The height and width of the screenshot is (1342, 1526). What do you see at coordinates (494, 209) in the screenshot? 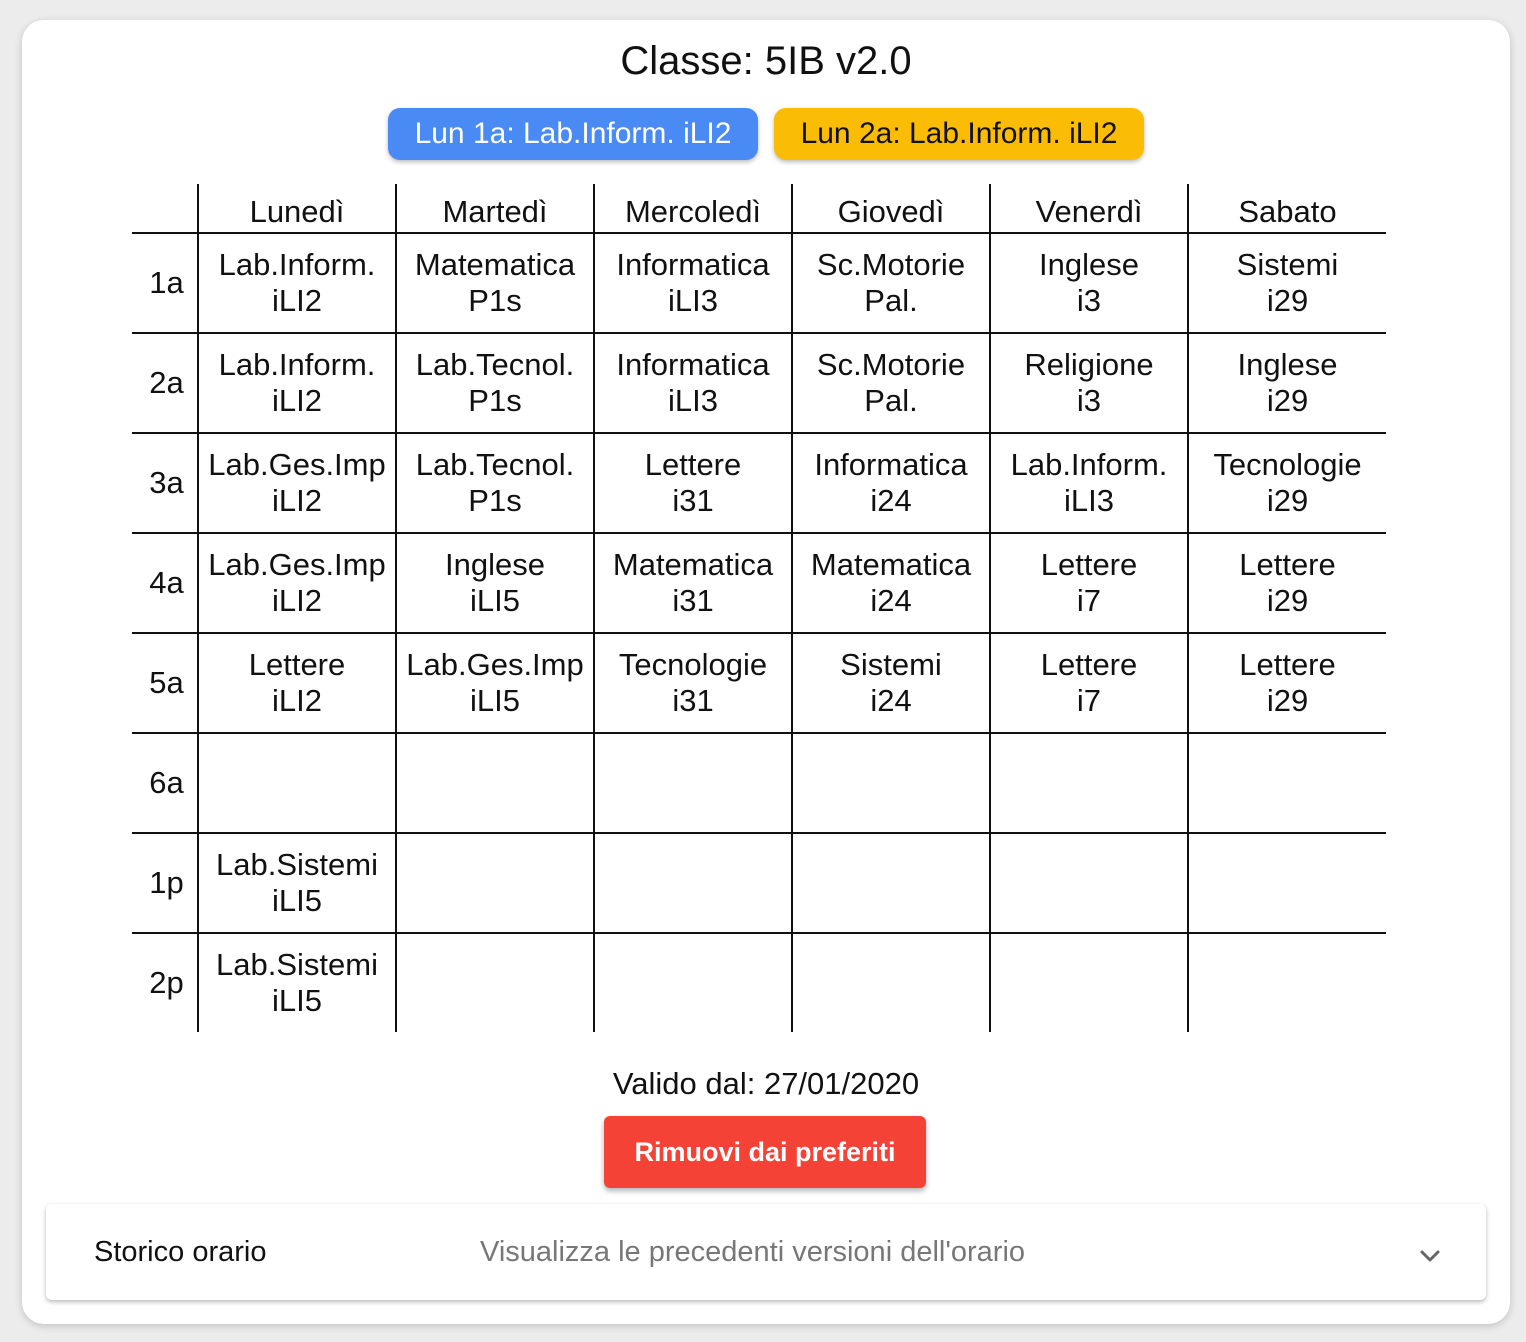
I see `day-header: Martedì` at bounding box center [494, 209].